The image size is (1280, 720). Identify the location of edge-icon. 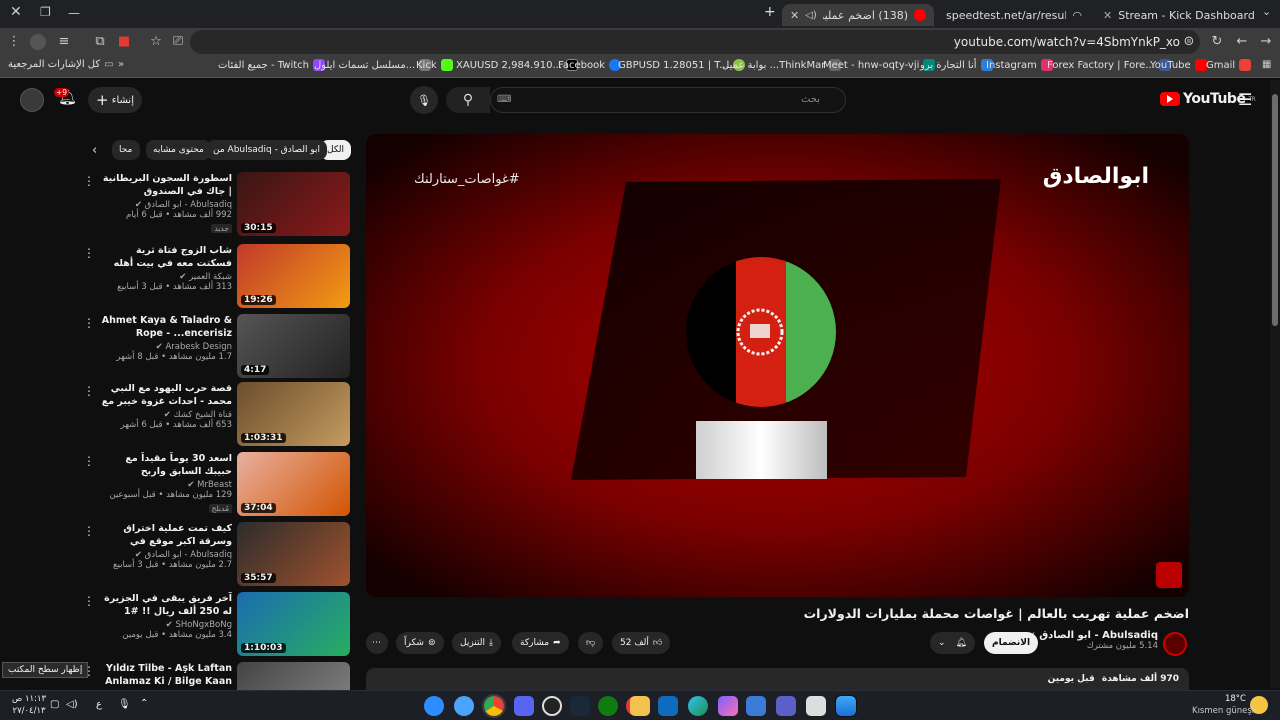
(698, 706).